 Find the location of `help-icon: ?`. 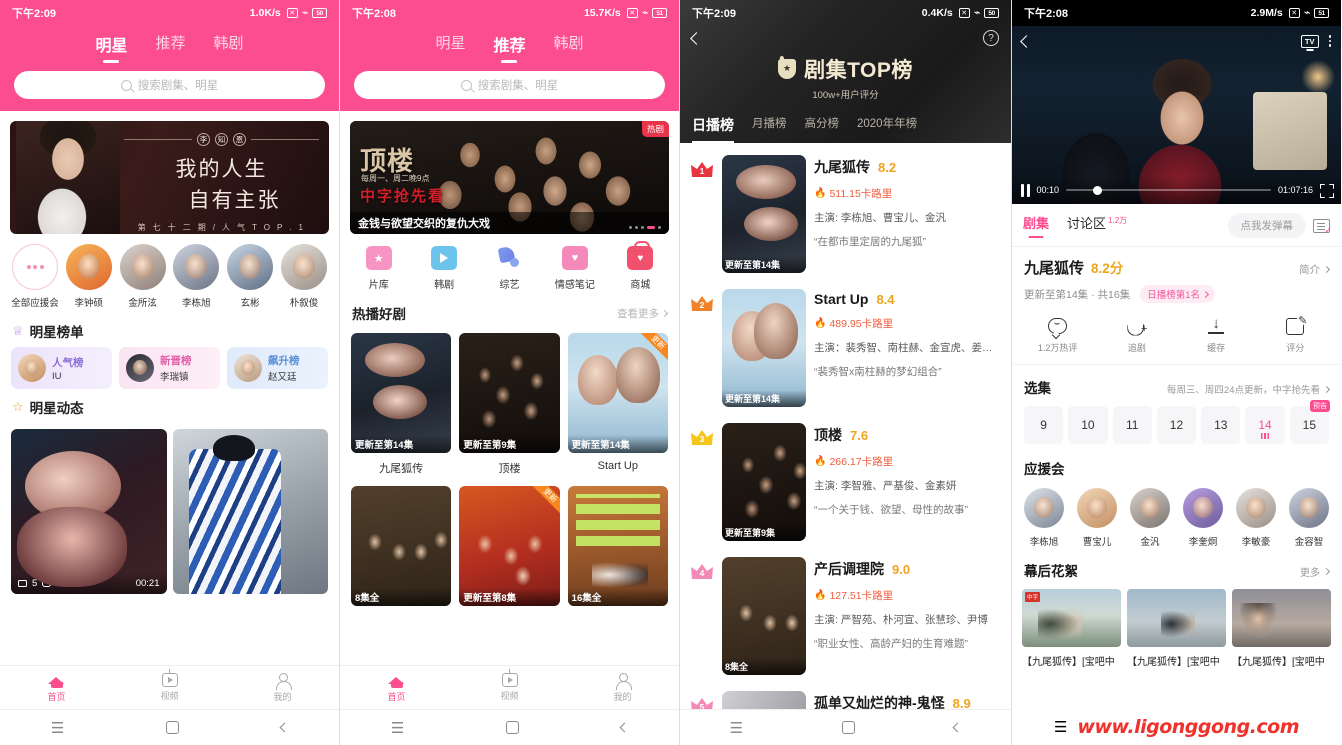

help-icon: ? is located at coordinates (991, 38).